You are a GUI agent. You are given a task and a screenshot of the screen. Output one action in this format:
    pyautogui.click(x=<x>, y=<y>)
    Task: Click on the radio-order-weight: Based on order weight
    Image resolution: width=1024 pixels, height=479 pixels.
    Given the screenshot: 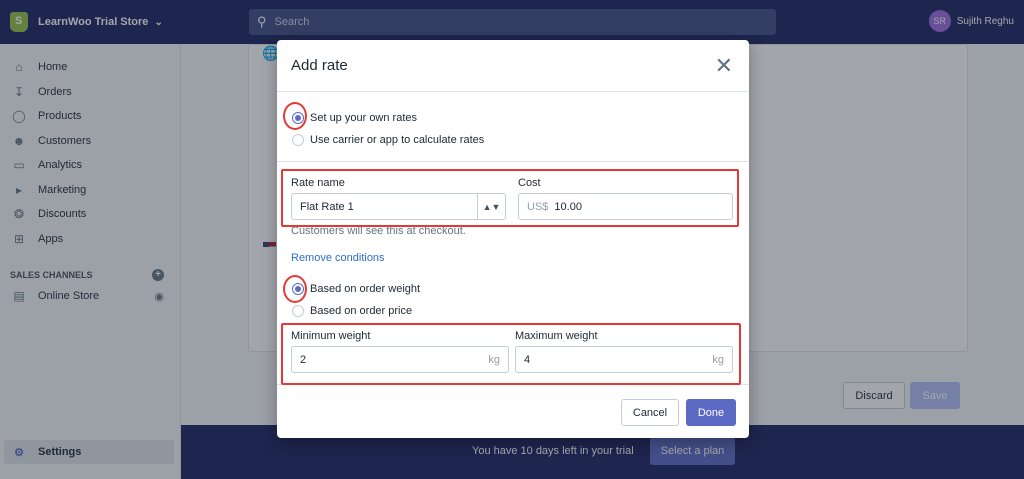 What is the action you would take?
    pyautogui.click(x=356, y=289)
    